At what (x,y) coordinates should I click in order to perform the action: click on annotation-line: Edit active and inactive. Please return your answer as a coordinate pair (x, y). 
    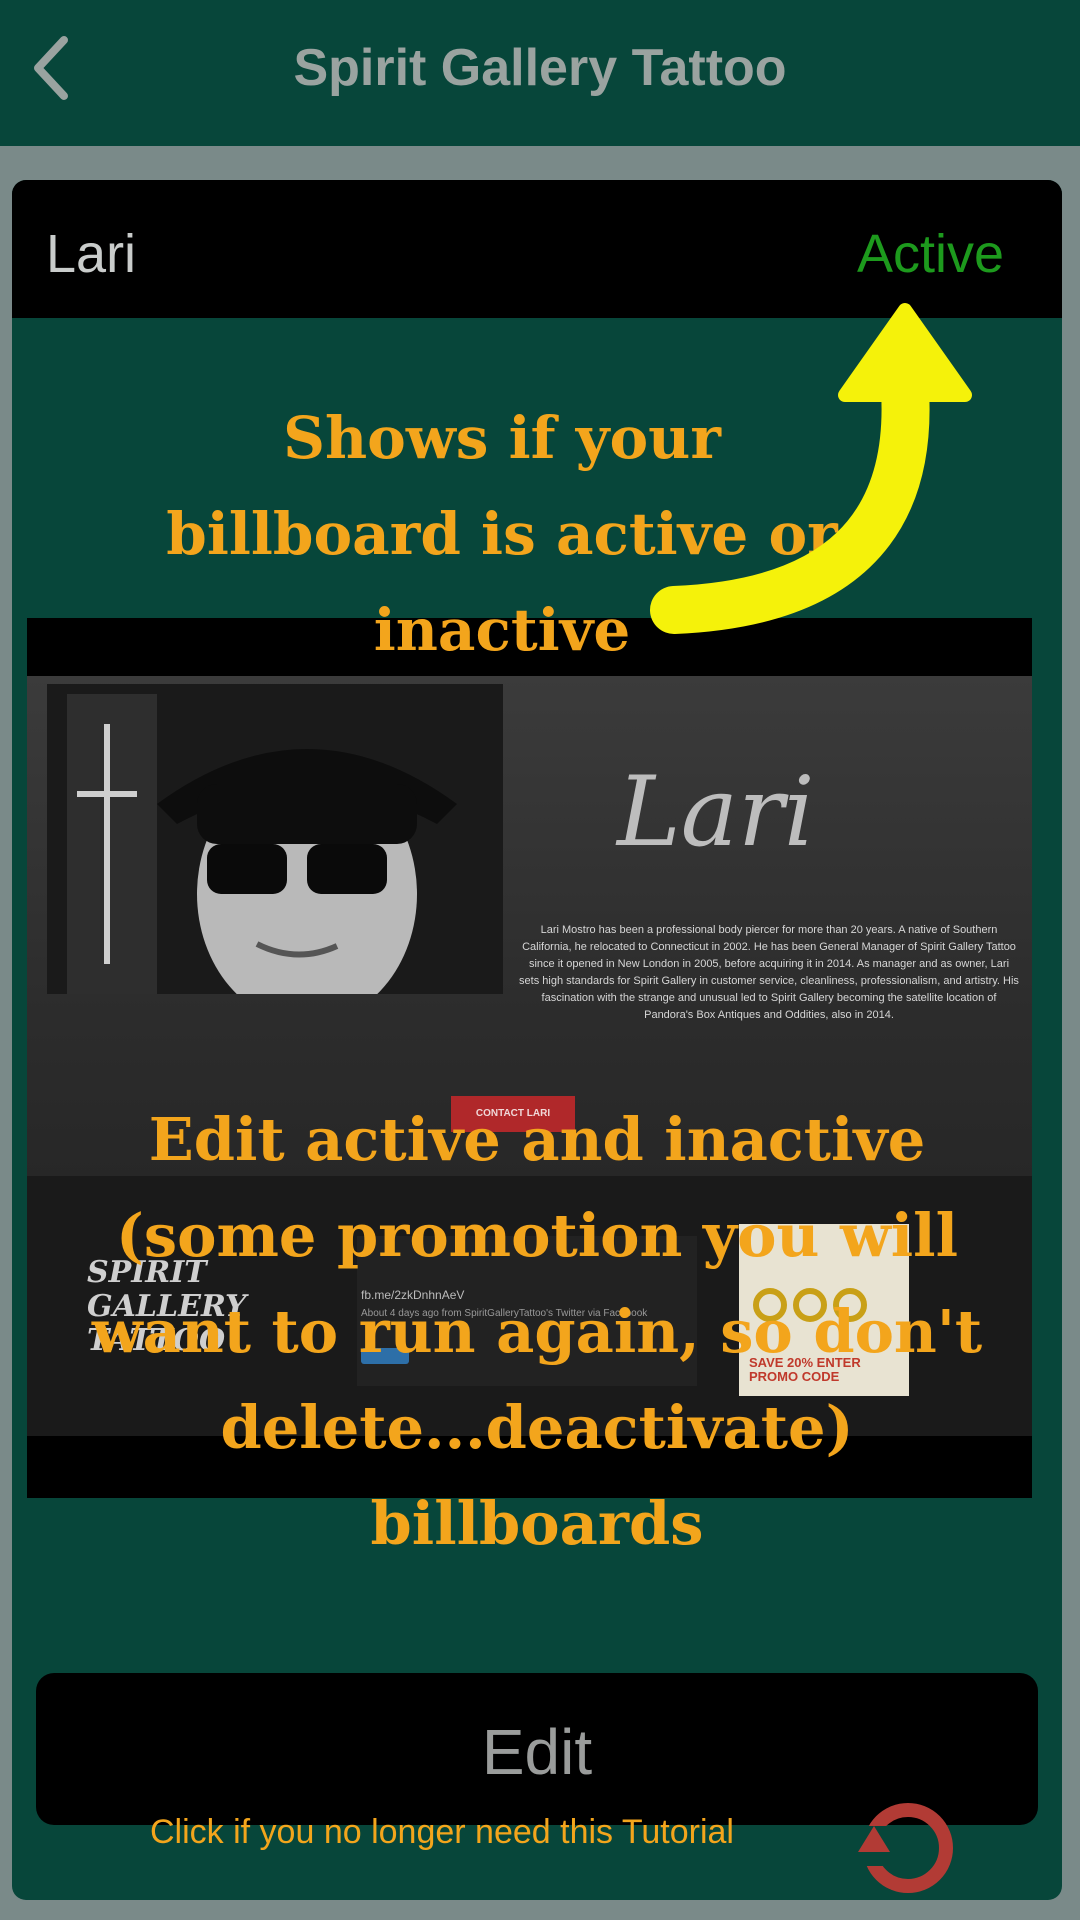
    Looking at the image, I should click on (537, 1139).